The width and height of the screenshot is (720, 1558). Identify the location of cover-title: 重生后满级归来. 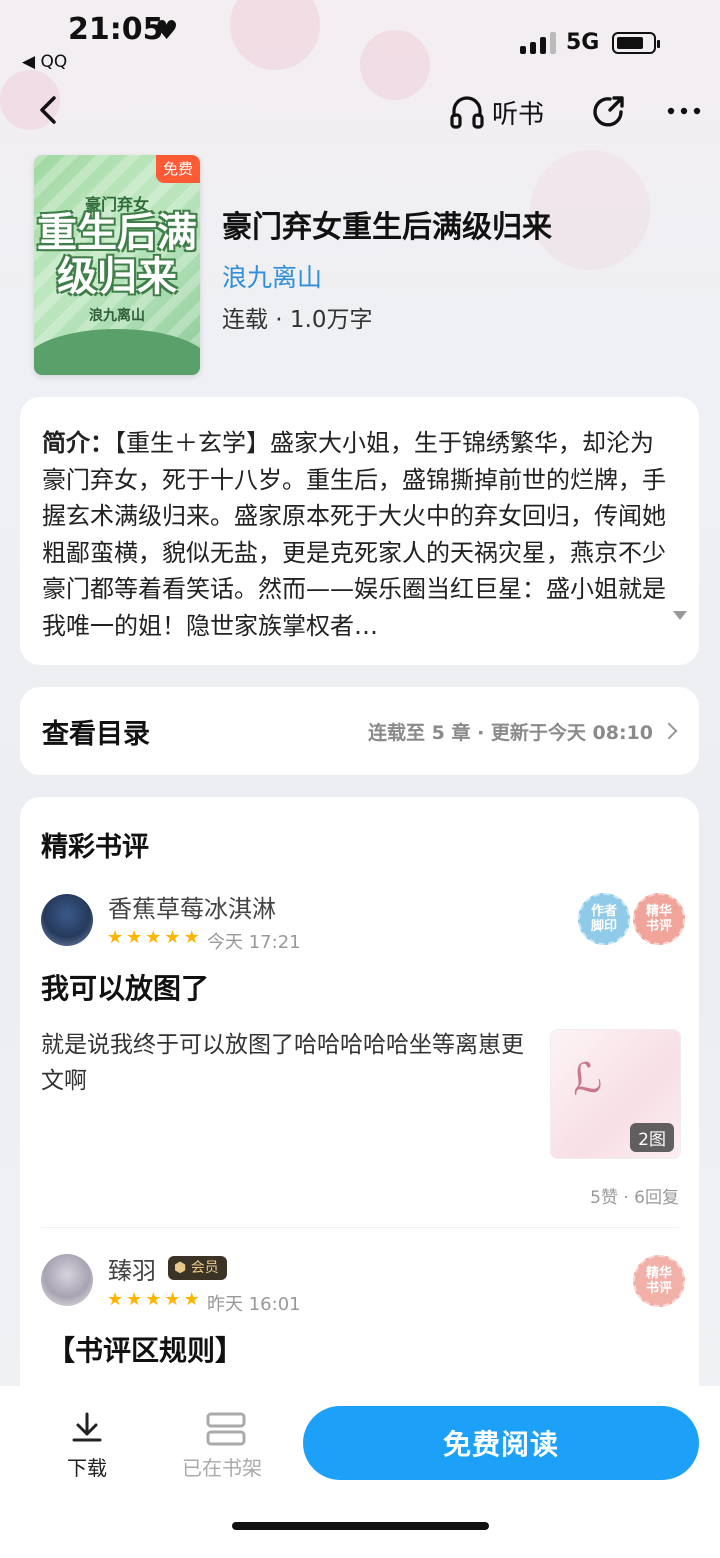
(117, 255).